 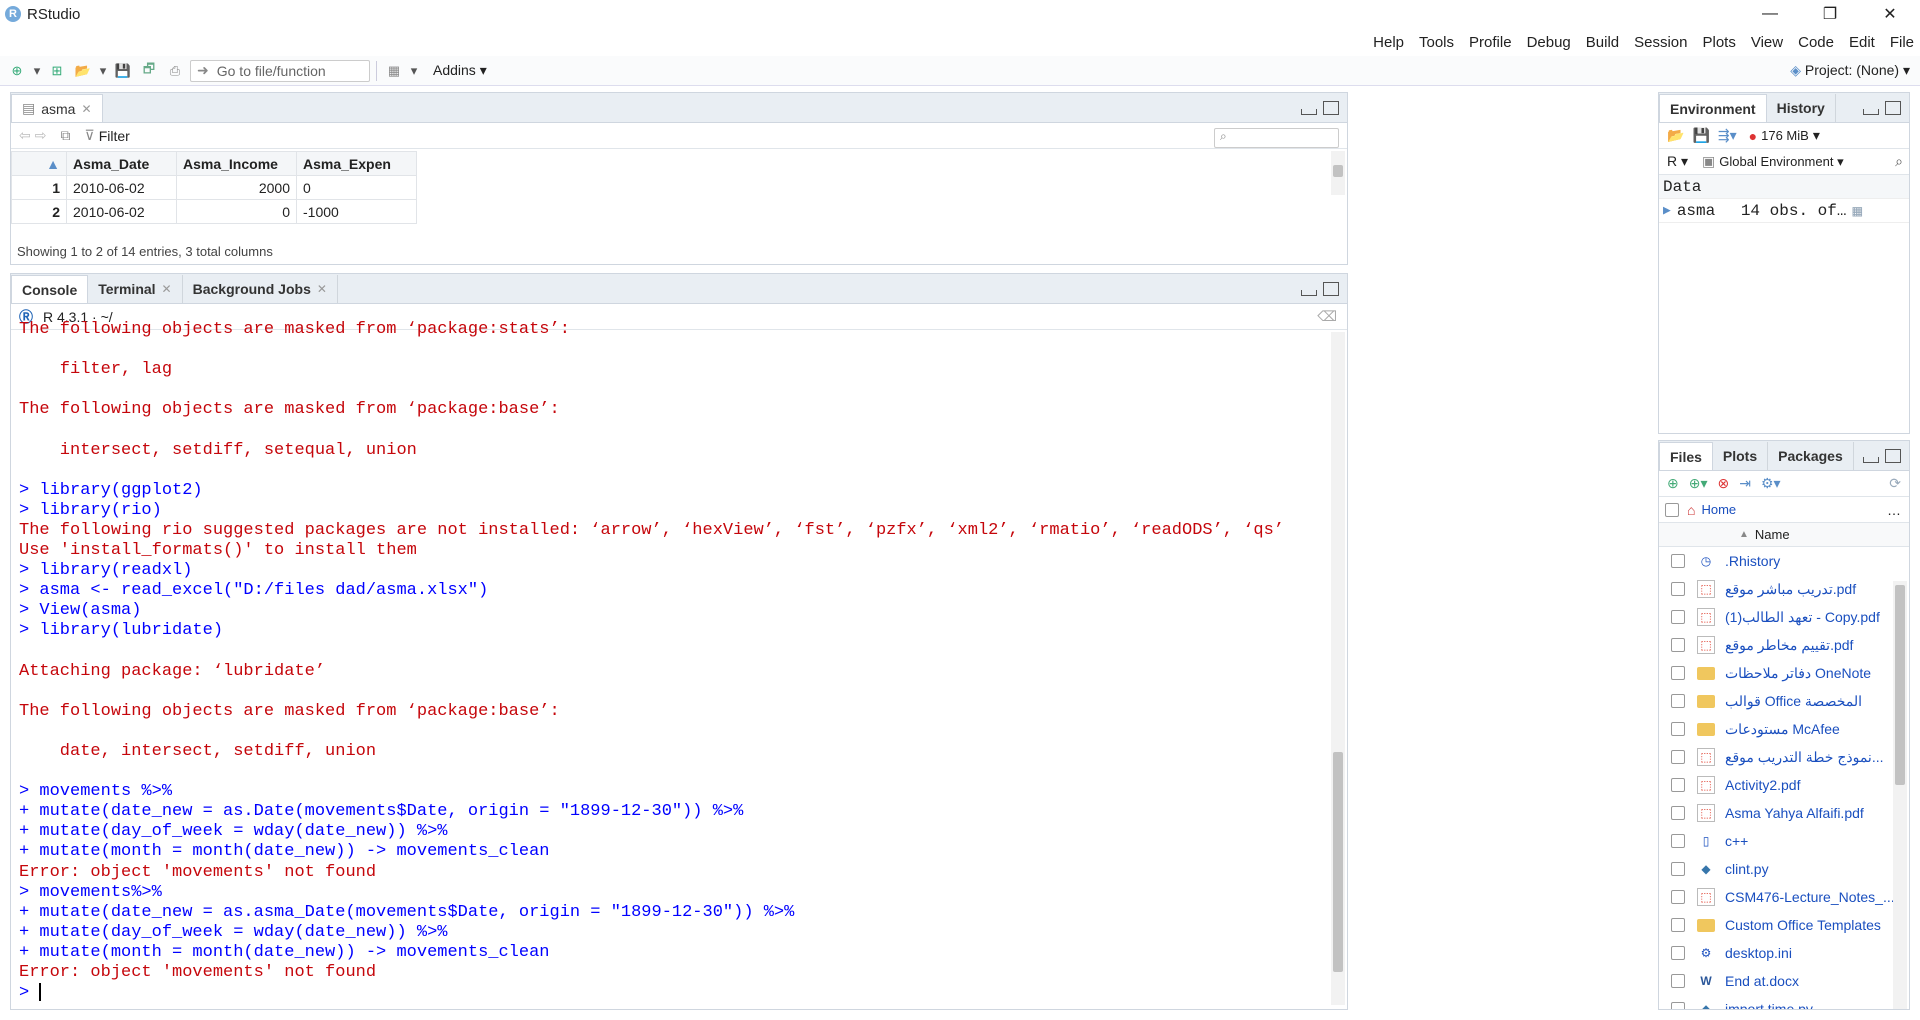 What do you see at coordinates (1758, 953) in the screenshot?
I see `file-name: desktop.ini` at bounding box center [1758, 953].